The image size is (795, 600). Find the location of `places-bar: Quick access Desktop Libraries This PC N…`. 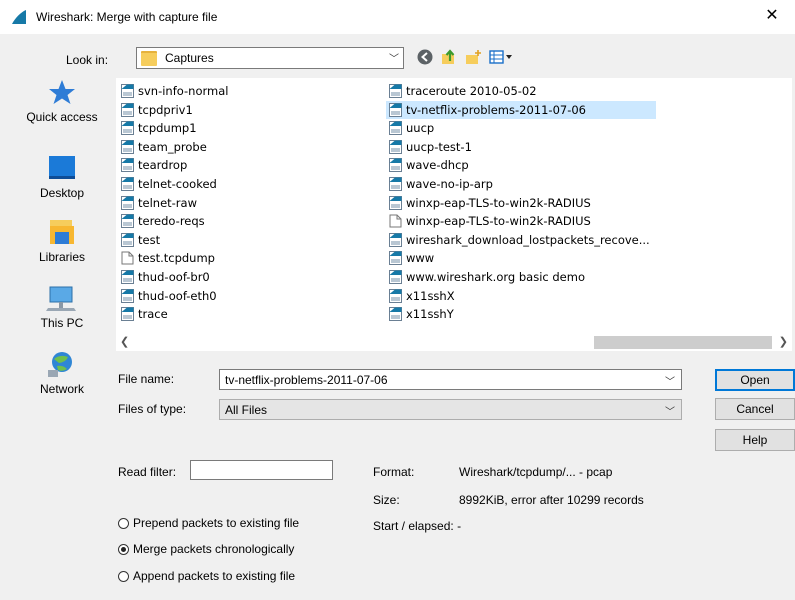

places-bar: Quick access Desktop Libraries This PC N… is located at coordinates (62, 263).